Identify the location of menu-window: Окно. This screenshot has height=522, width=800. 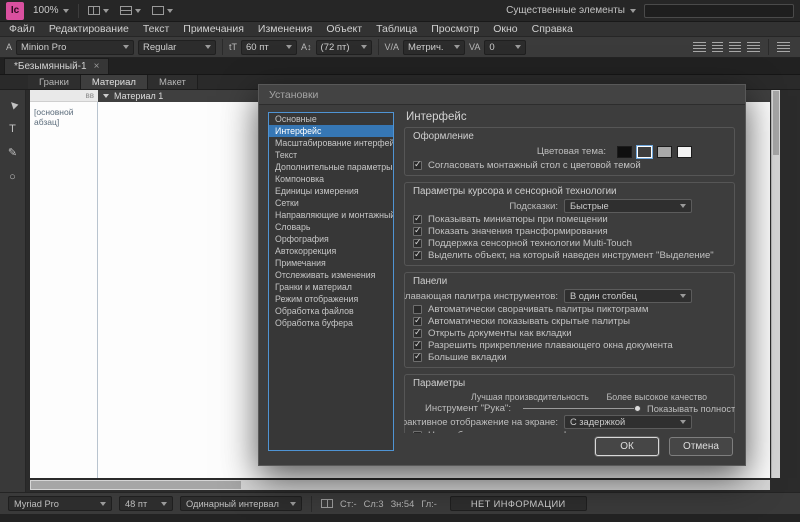
(505, 29).